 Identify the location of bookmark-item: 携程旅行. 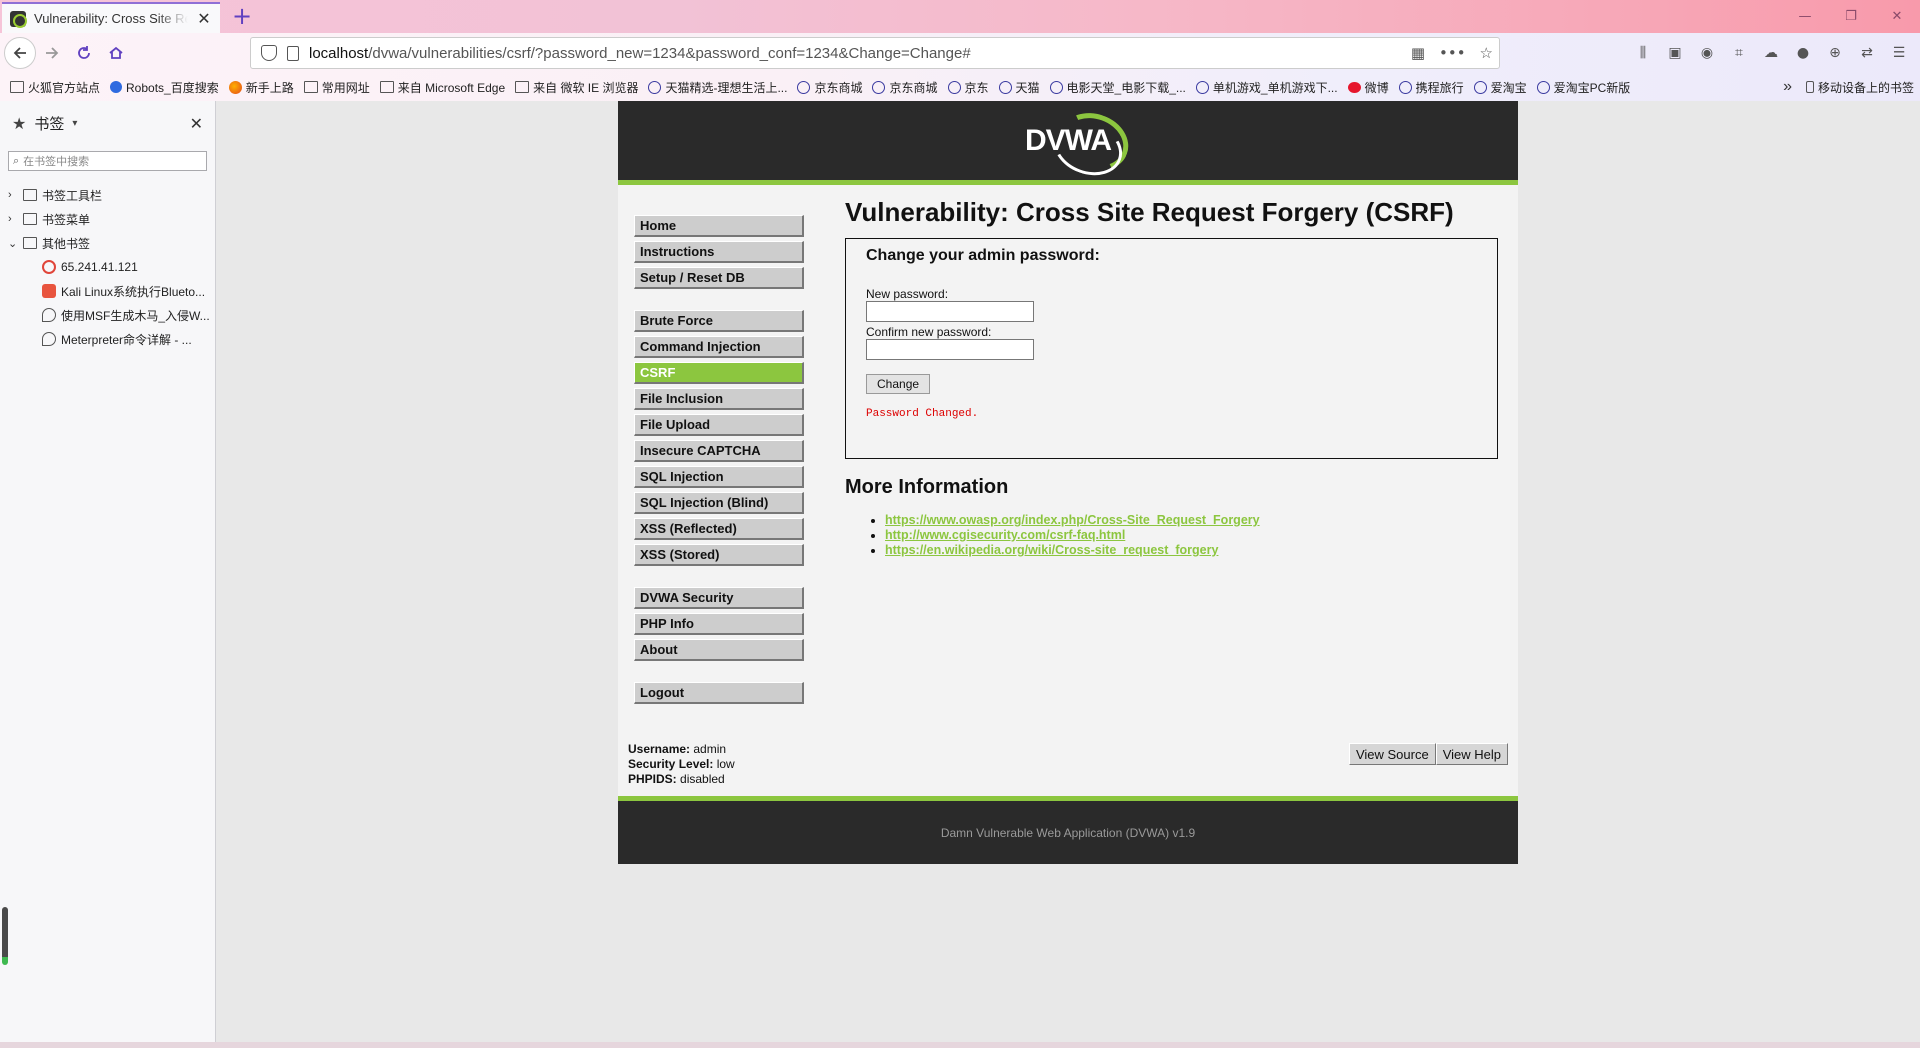
(1431, 87).